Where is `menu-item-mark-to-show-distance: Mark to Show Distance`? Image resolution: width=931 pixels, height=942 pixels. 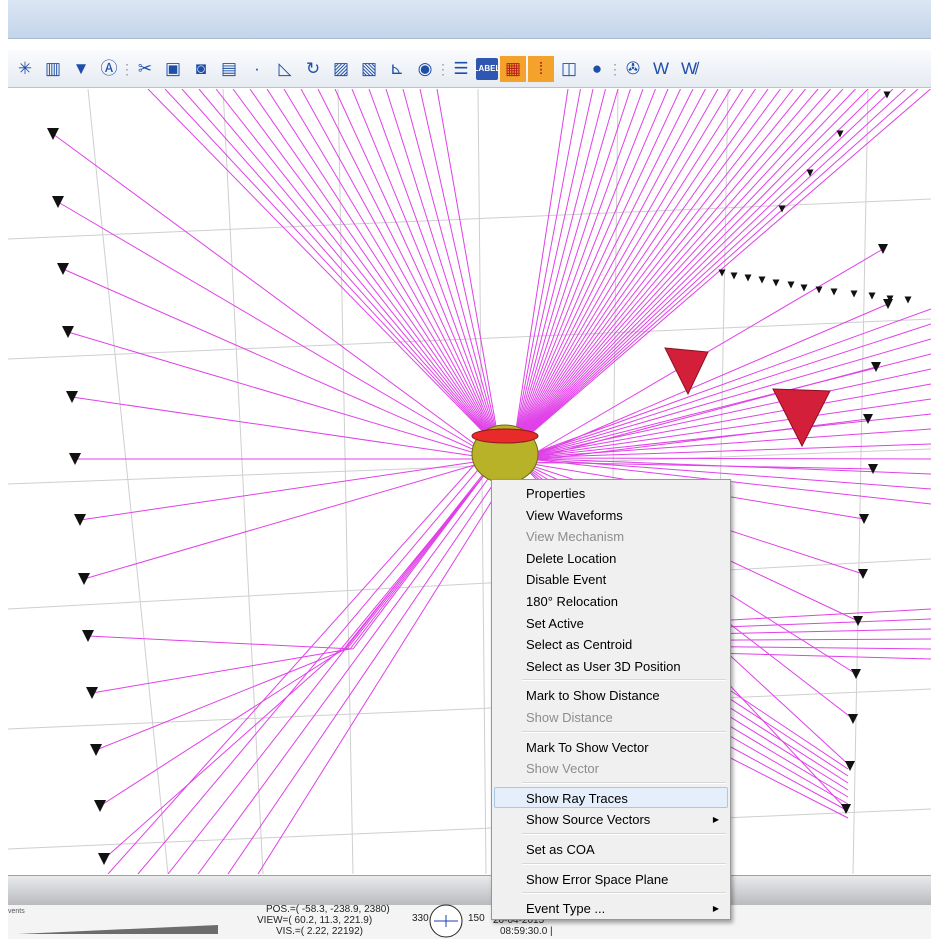
menu-item-mark-to-show-distance: Mark to Show Distance is located at coordinates (611, 695).